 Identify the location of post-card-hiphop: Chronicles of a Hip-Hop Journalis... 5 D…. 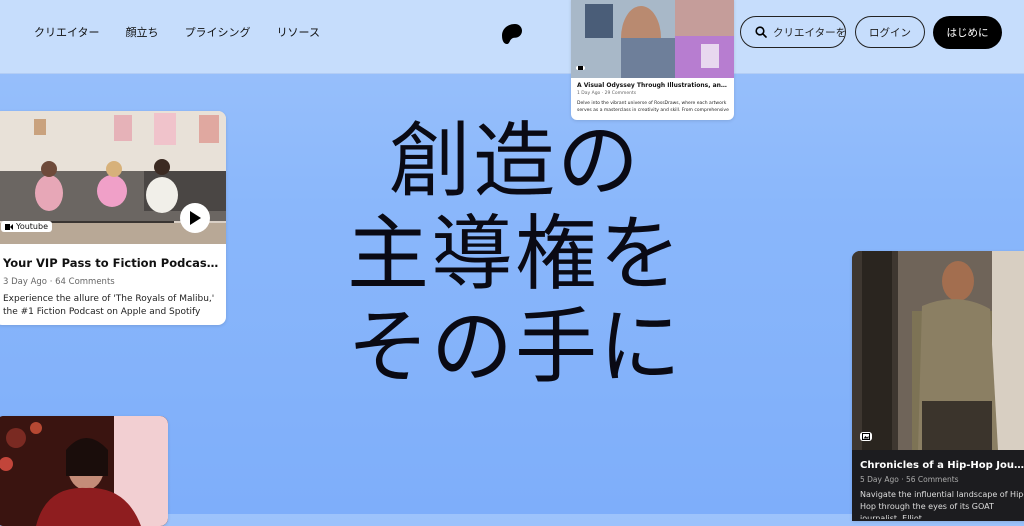
(938, 386).